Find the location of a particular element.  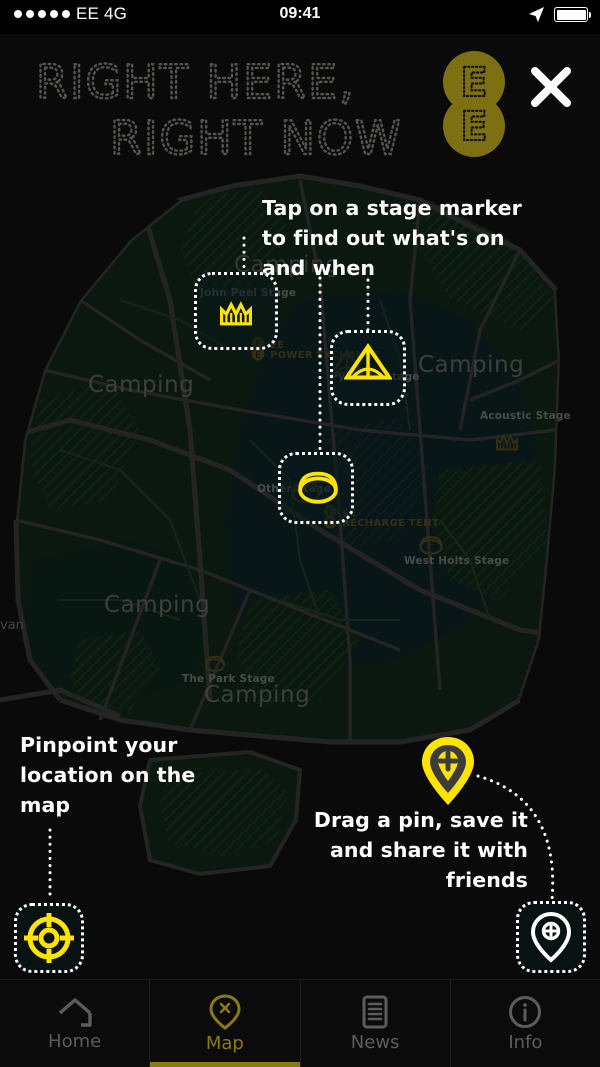

bottom-tab-bar: Home Map News Info is located at coordinates (300, 1023).